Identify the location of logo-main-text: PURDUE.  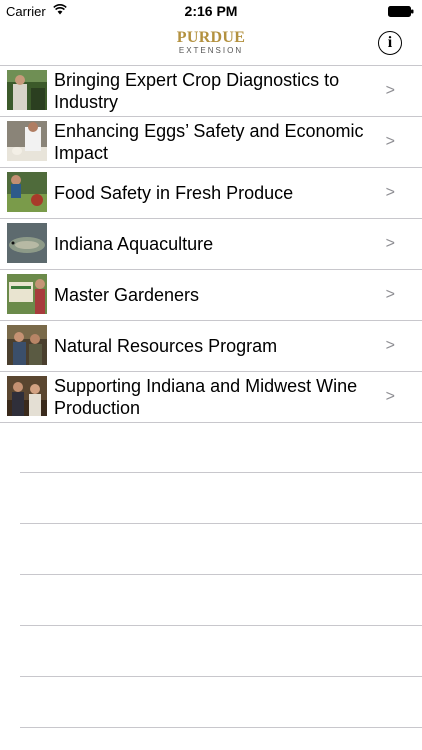
(211, 37).